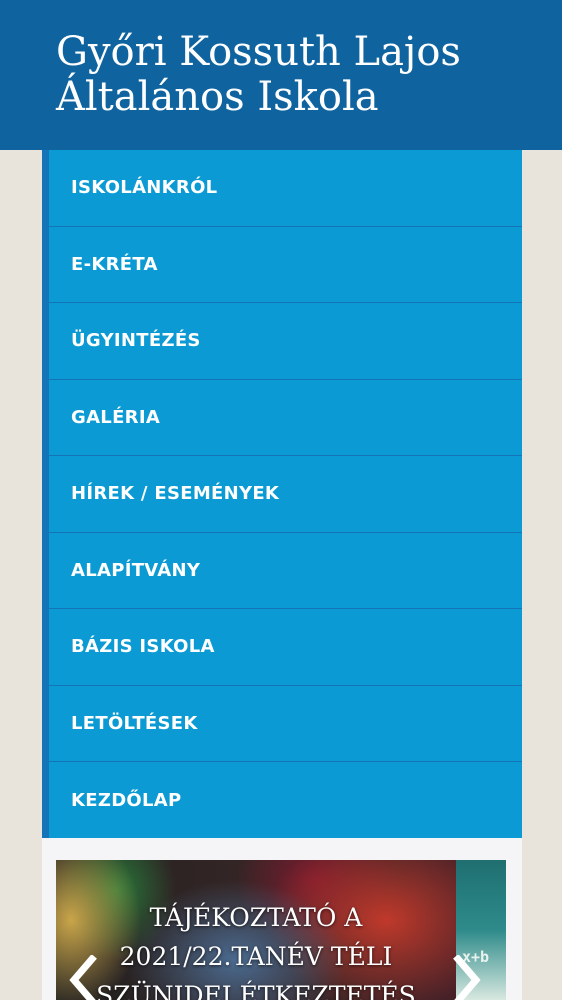 The height and width of the screenshot is (1000, 562). I want to click on chevron-left-icon, so click(83, 977).